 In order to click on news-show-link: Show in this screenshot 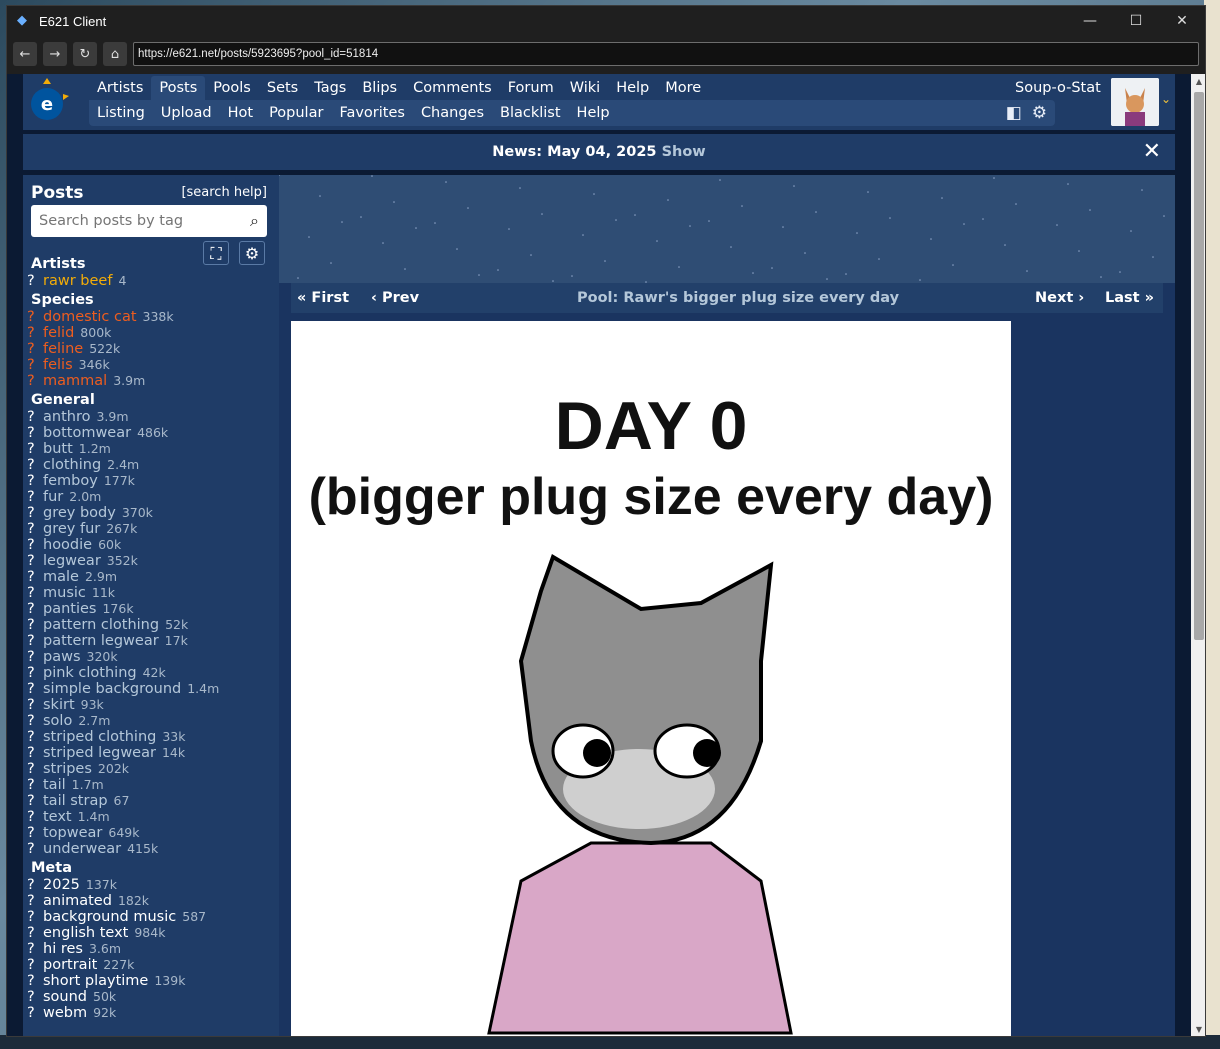, I will do `click(684, 152)`.